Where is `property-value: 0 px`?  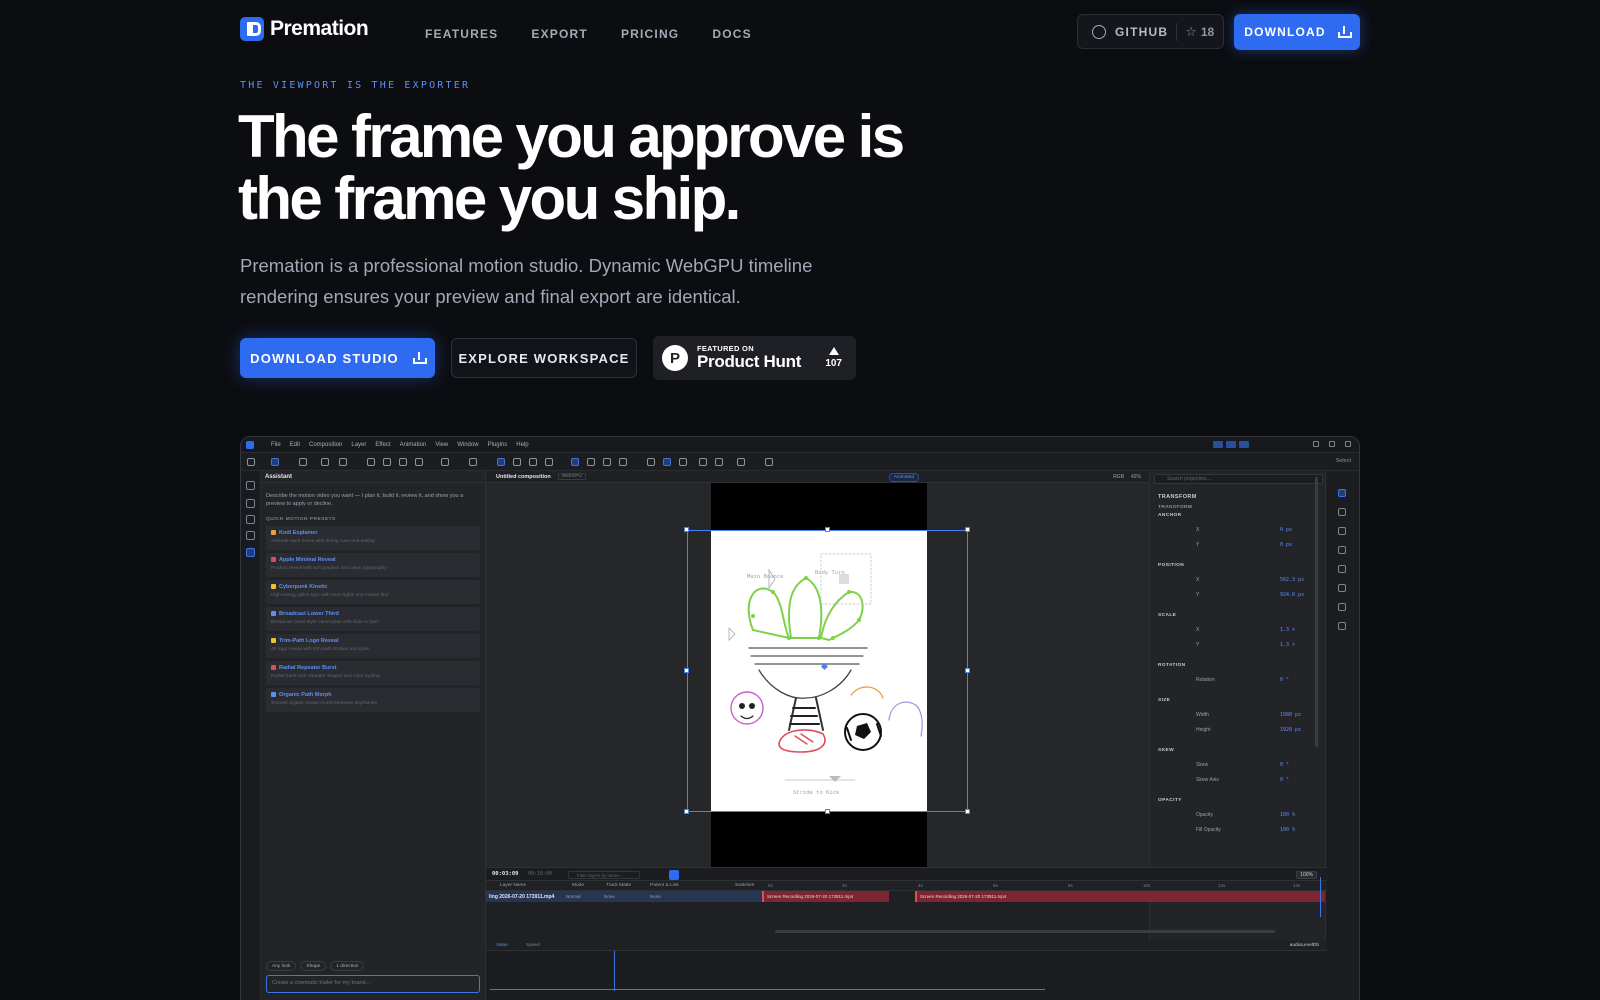
property-value: 0 px is located at coordinates (1286, 530).